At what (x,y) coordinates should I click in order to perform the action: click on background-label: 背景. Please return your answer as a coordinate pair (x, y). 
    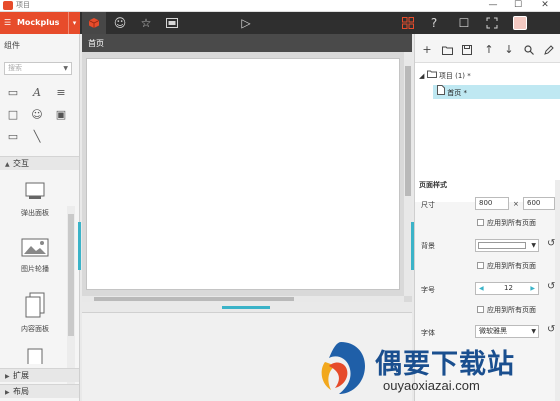
    Looking at the image, I should click on (428, 246).